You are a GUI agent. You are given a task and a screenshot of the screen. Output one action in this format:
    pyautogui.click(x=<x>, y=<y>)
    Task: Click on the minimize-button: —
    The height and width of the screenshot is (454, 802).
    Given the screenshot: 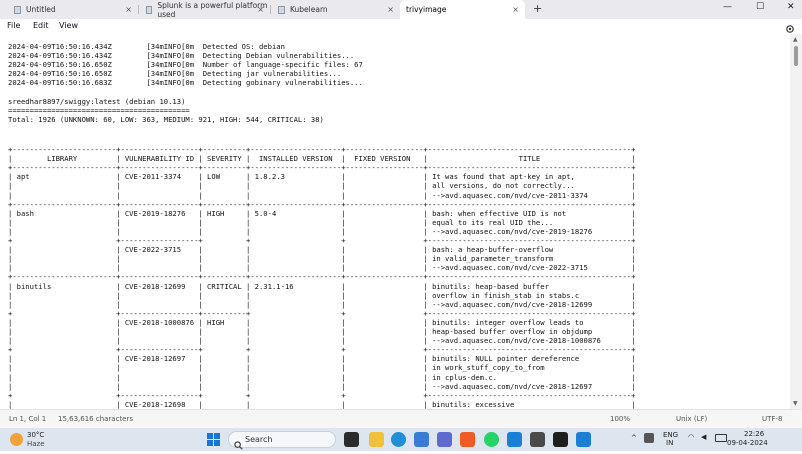 What is the action you would take?
    pyautogui.click(x=727, y=7)
    